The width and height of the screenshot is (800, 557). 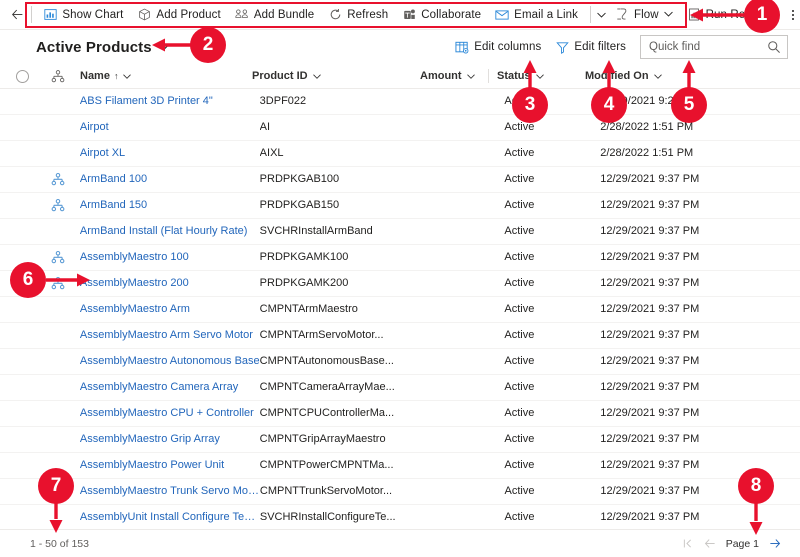 What do you see at coordinates (441, 15) in the screenshot?
I see `collaborate-button: Collaborate` at bounding box center [441, 15].